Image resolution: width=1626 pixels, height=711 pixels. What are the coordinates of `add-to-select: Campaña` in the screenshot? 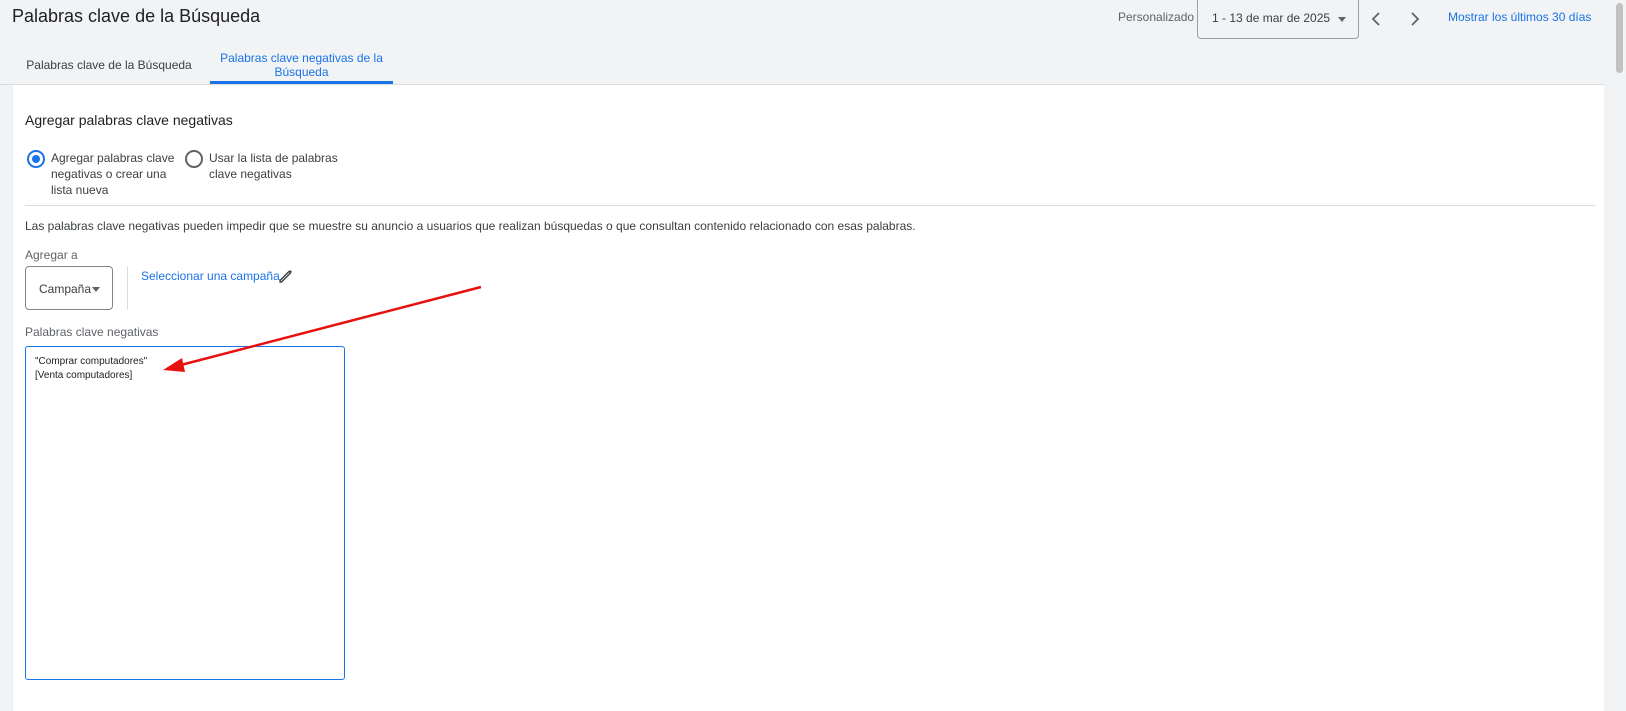 It's located at (69, 288).